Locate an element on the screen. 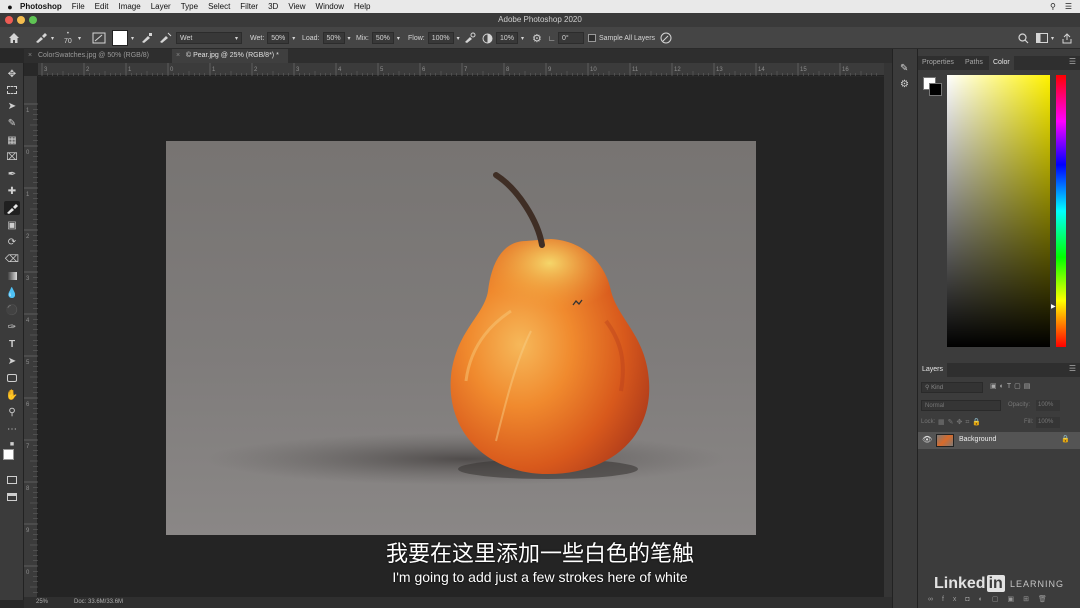 Image resolution: width=1080 pixels, height=608 pixels. brush-settings-icon: ✎ is located at coordinates (904, 68).